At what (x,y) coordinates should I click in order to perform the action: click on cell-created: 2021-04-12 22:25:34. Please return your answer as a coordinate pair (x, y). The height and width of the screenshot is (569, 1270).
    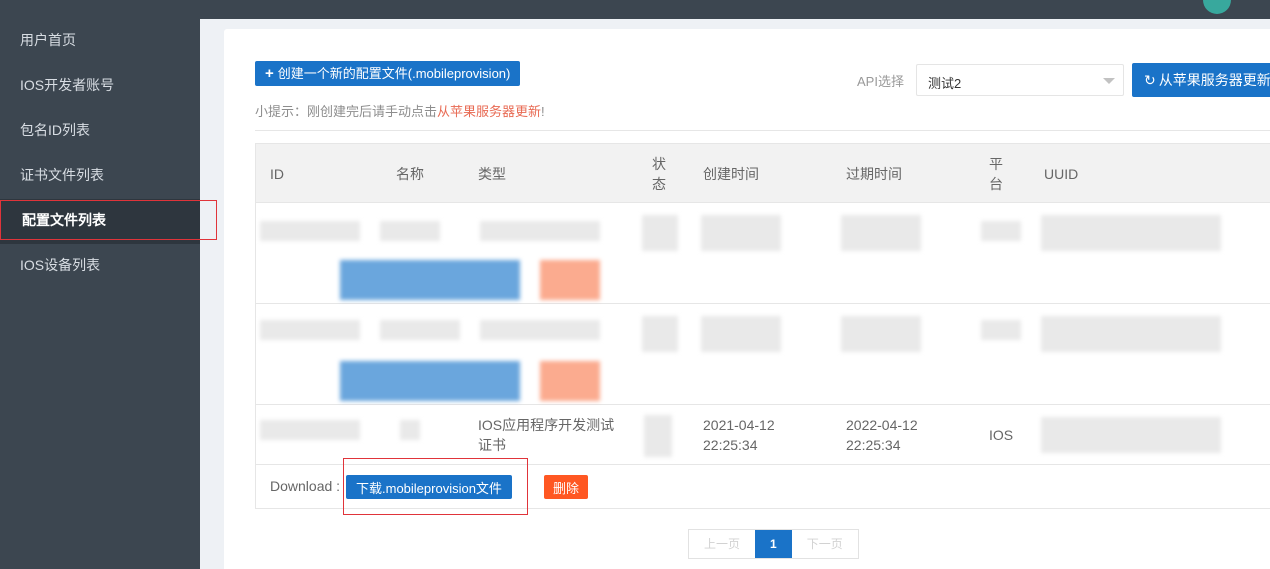
    Looking at the image, I should click on (739, 435).